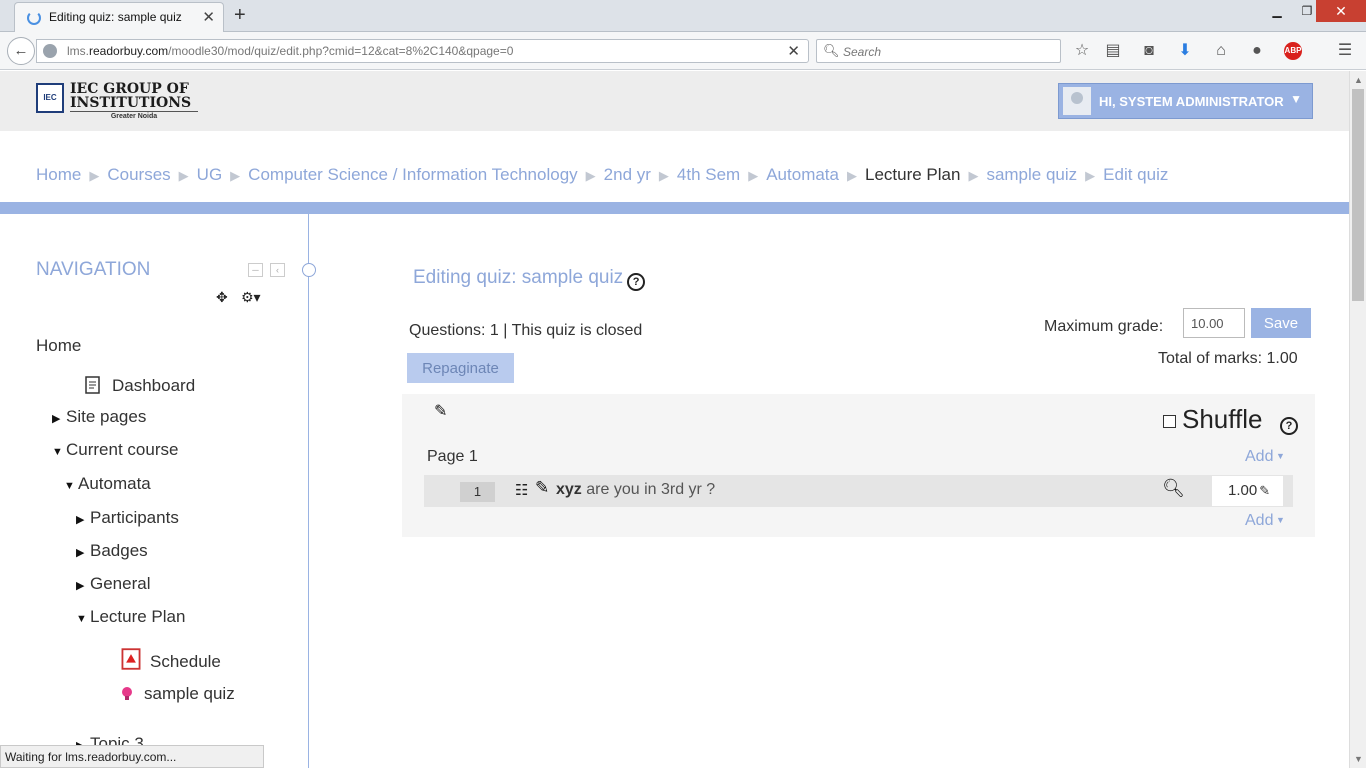 The image size is (1366, 768). Describe the element at coordinates (134, 115) in the screenshot. I see `logo-subtitle: Greater Noida` at that location.